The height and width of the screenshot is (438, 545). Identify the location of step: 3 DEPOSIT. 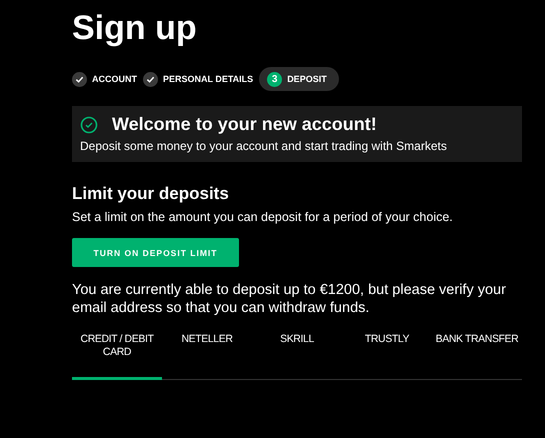
(299, 79).